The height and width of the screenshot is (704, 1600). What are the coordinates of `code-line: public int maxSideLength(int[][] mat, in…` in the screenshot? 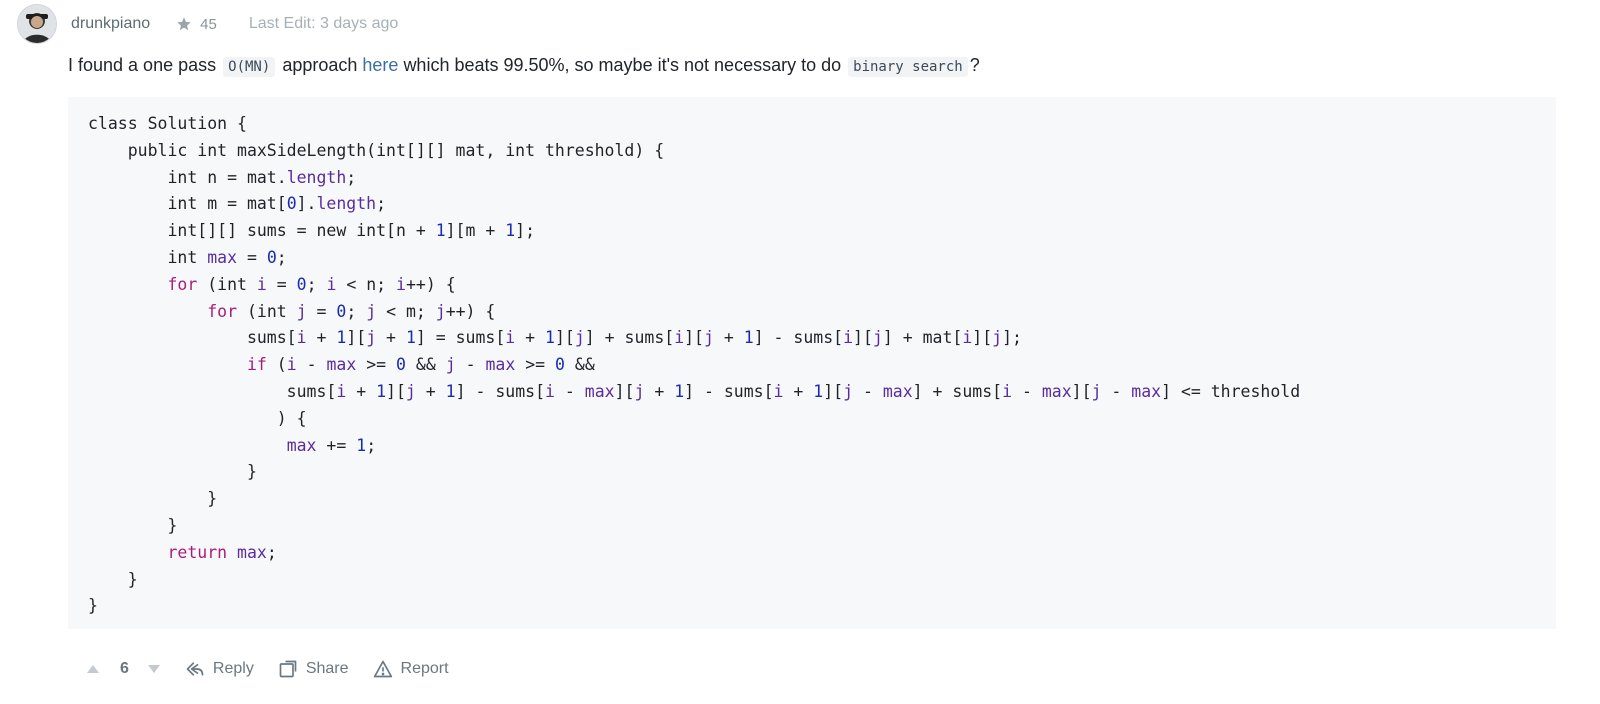 It's located at (822, 151).